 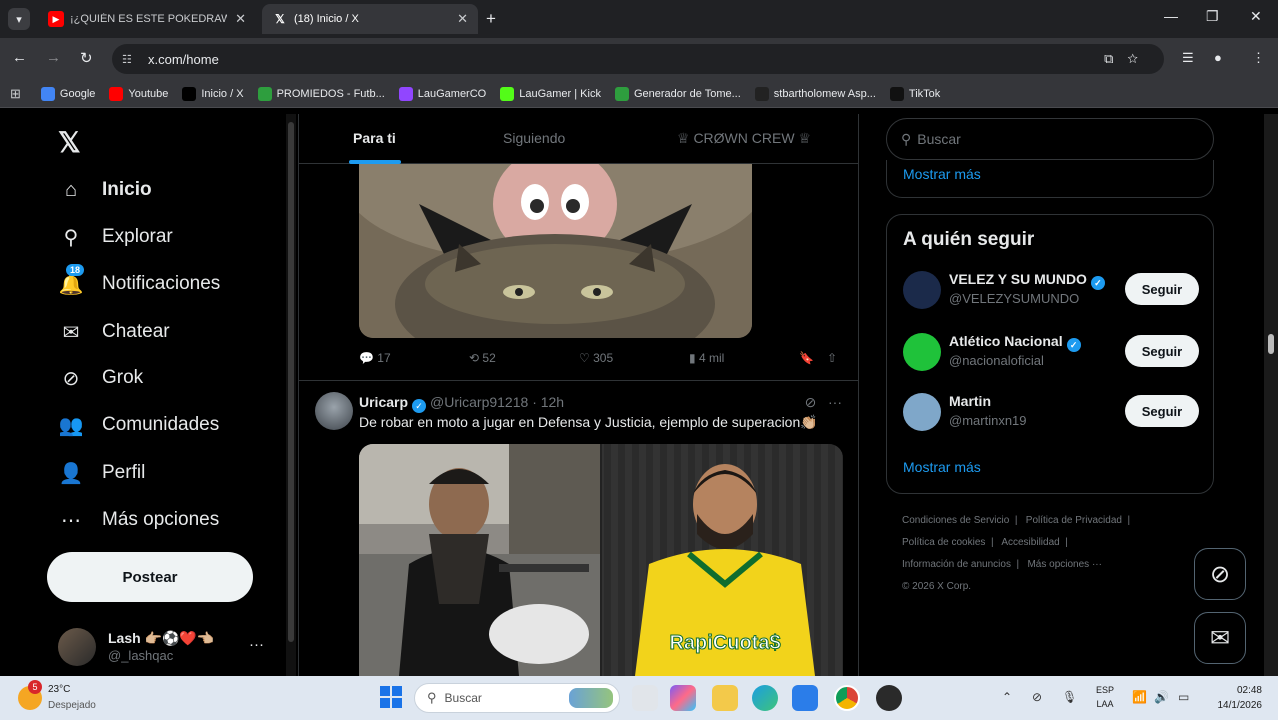 I want to click on author-handle: @Uricarp91218, so click(x=479, y=402).